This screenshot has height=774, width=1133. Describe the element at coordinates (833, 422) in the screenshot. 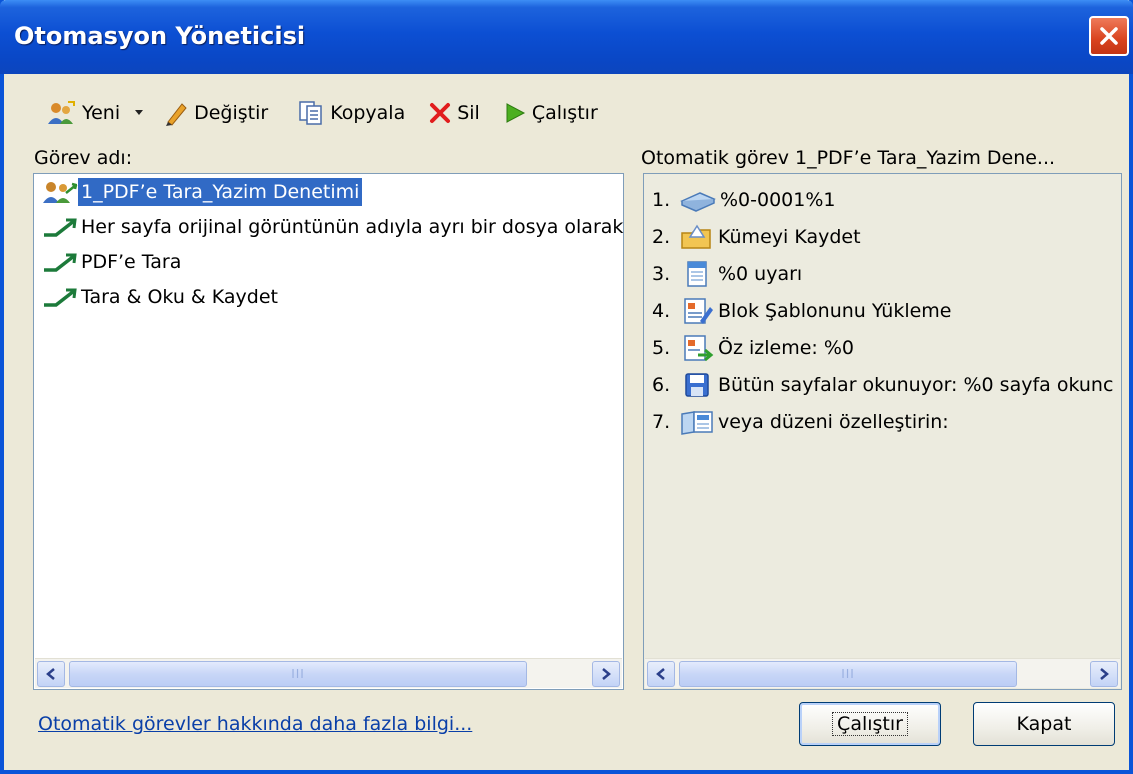

I see `step-label: veya düzeni özelleştirin:` at that location.